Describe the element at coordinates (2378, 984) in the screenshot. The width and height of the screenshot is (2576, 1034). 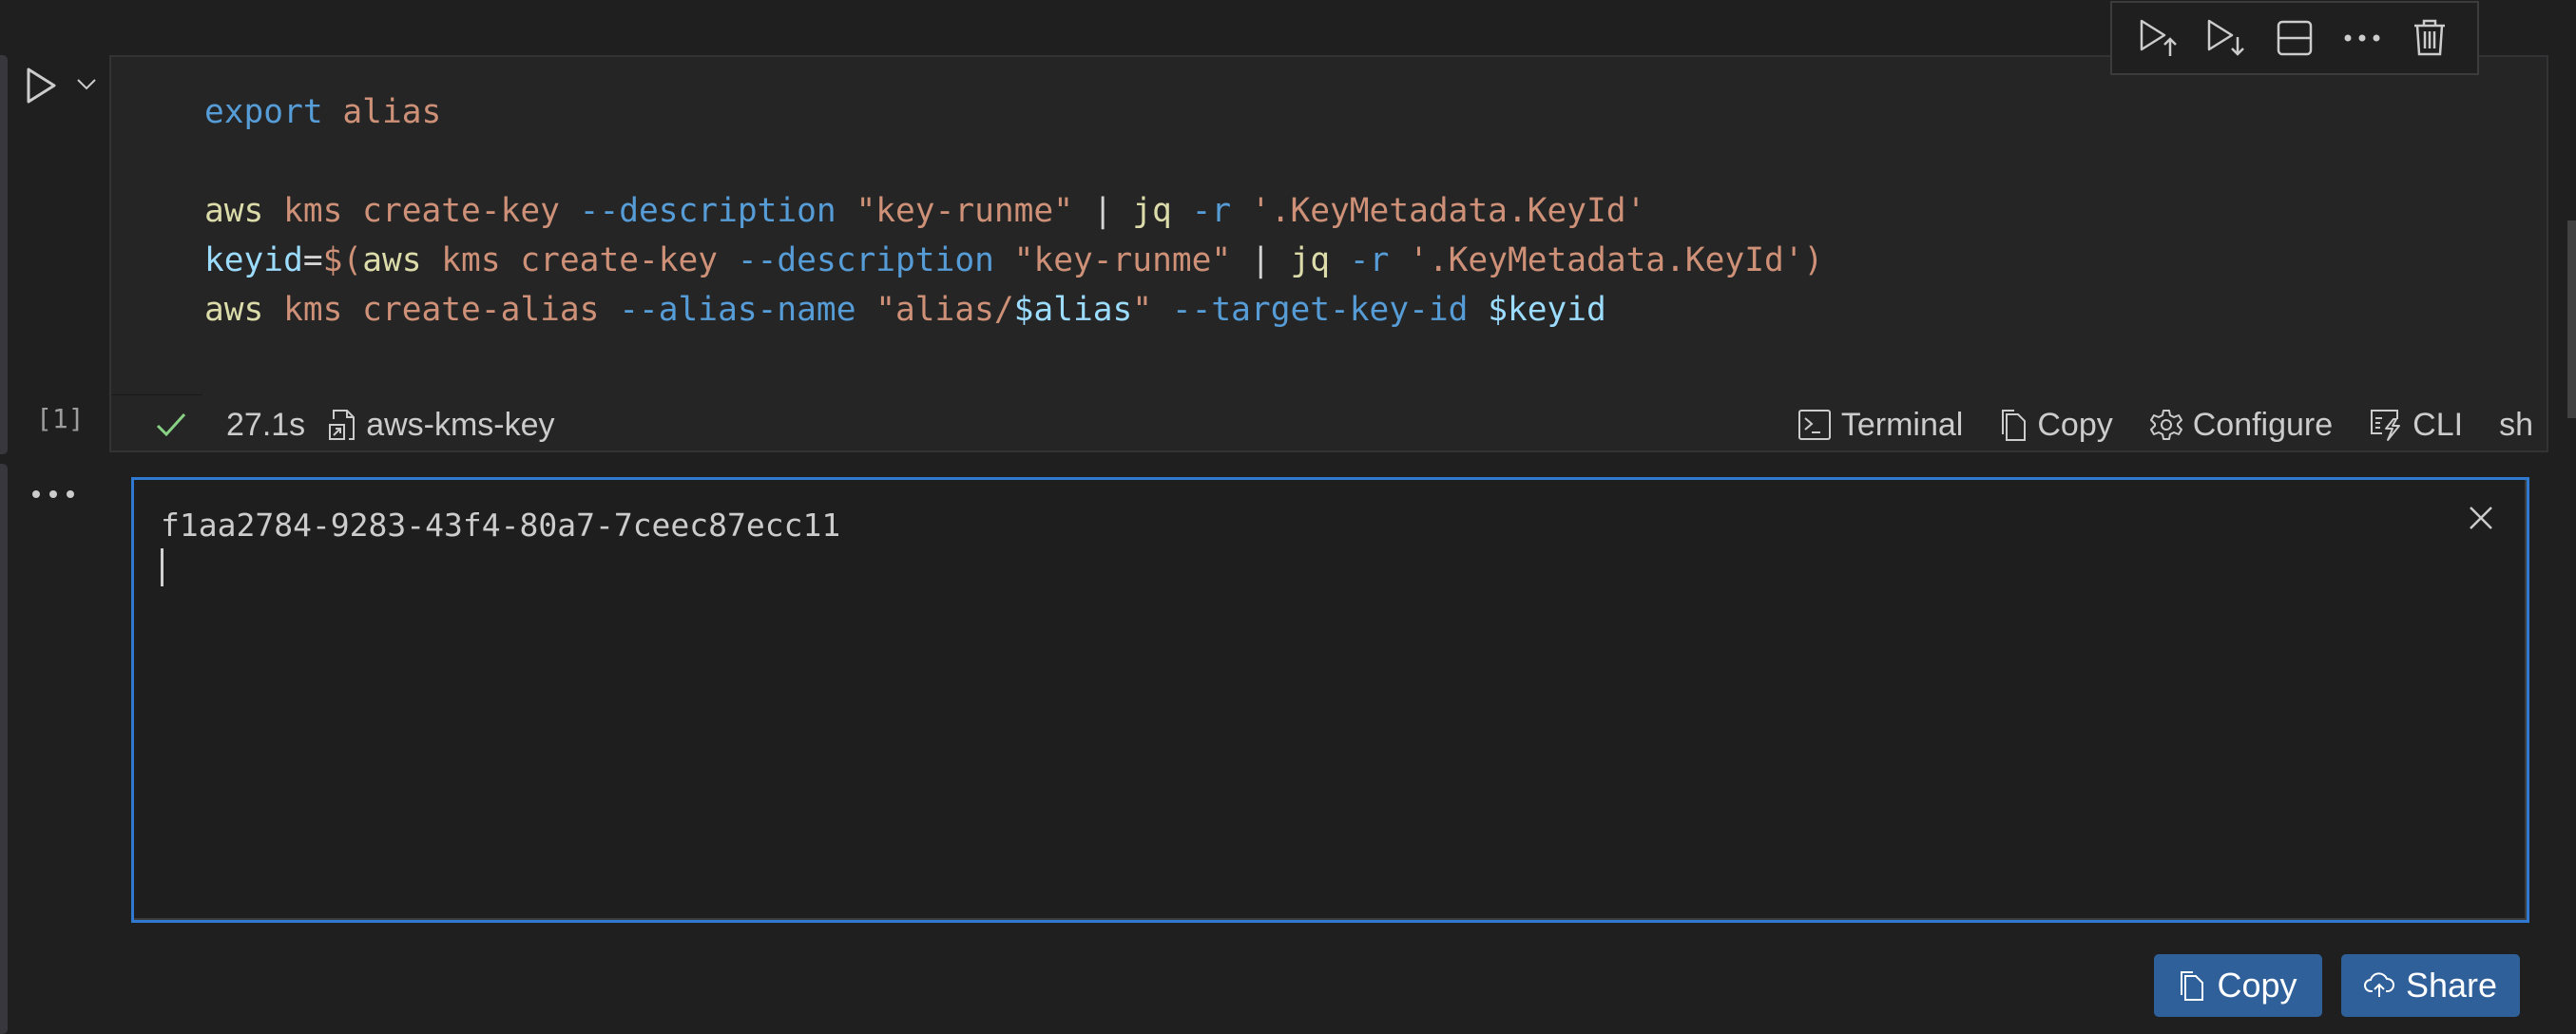
I see `cloud-upload-icon` at that location.